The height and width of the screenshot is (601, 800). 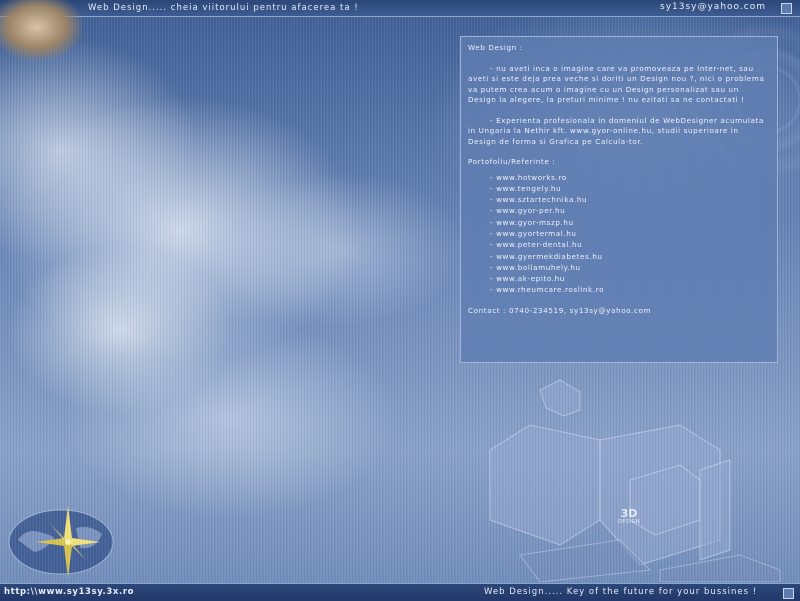 What do you see at coordinates (788, 593) in the screenshot?
I see `corner-icon` at bounding box center [788, 593].